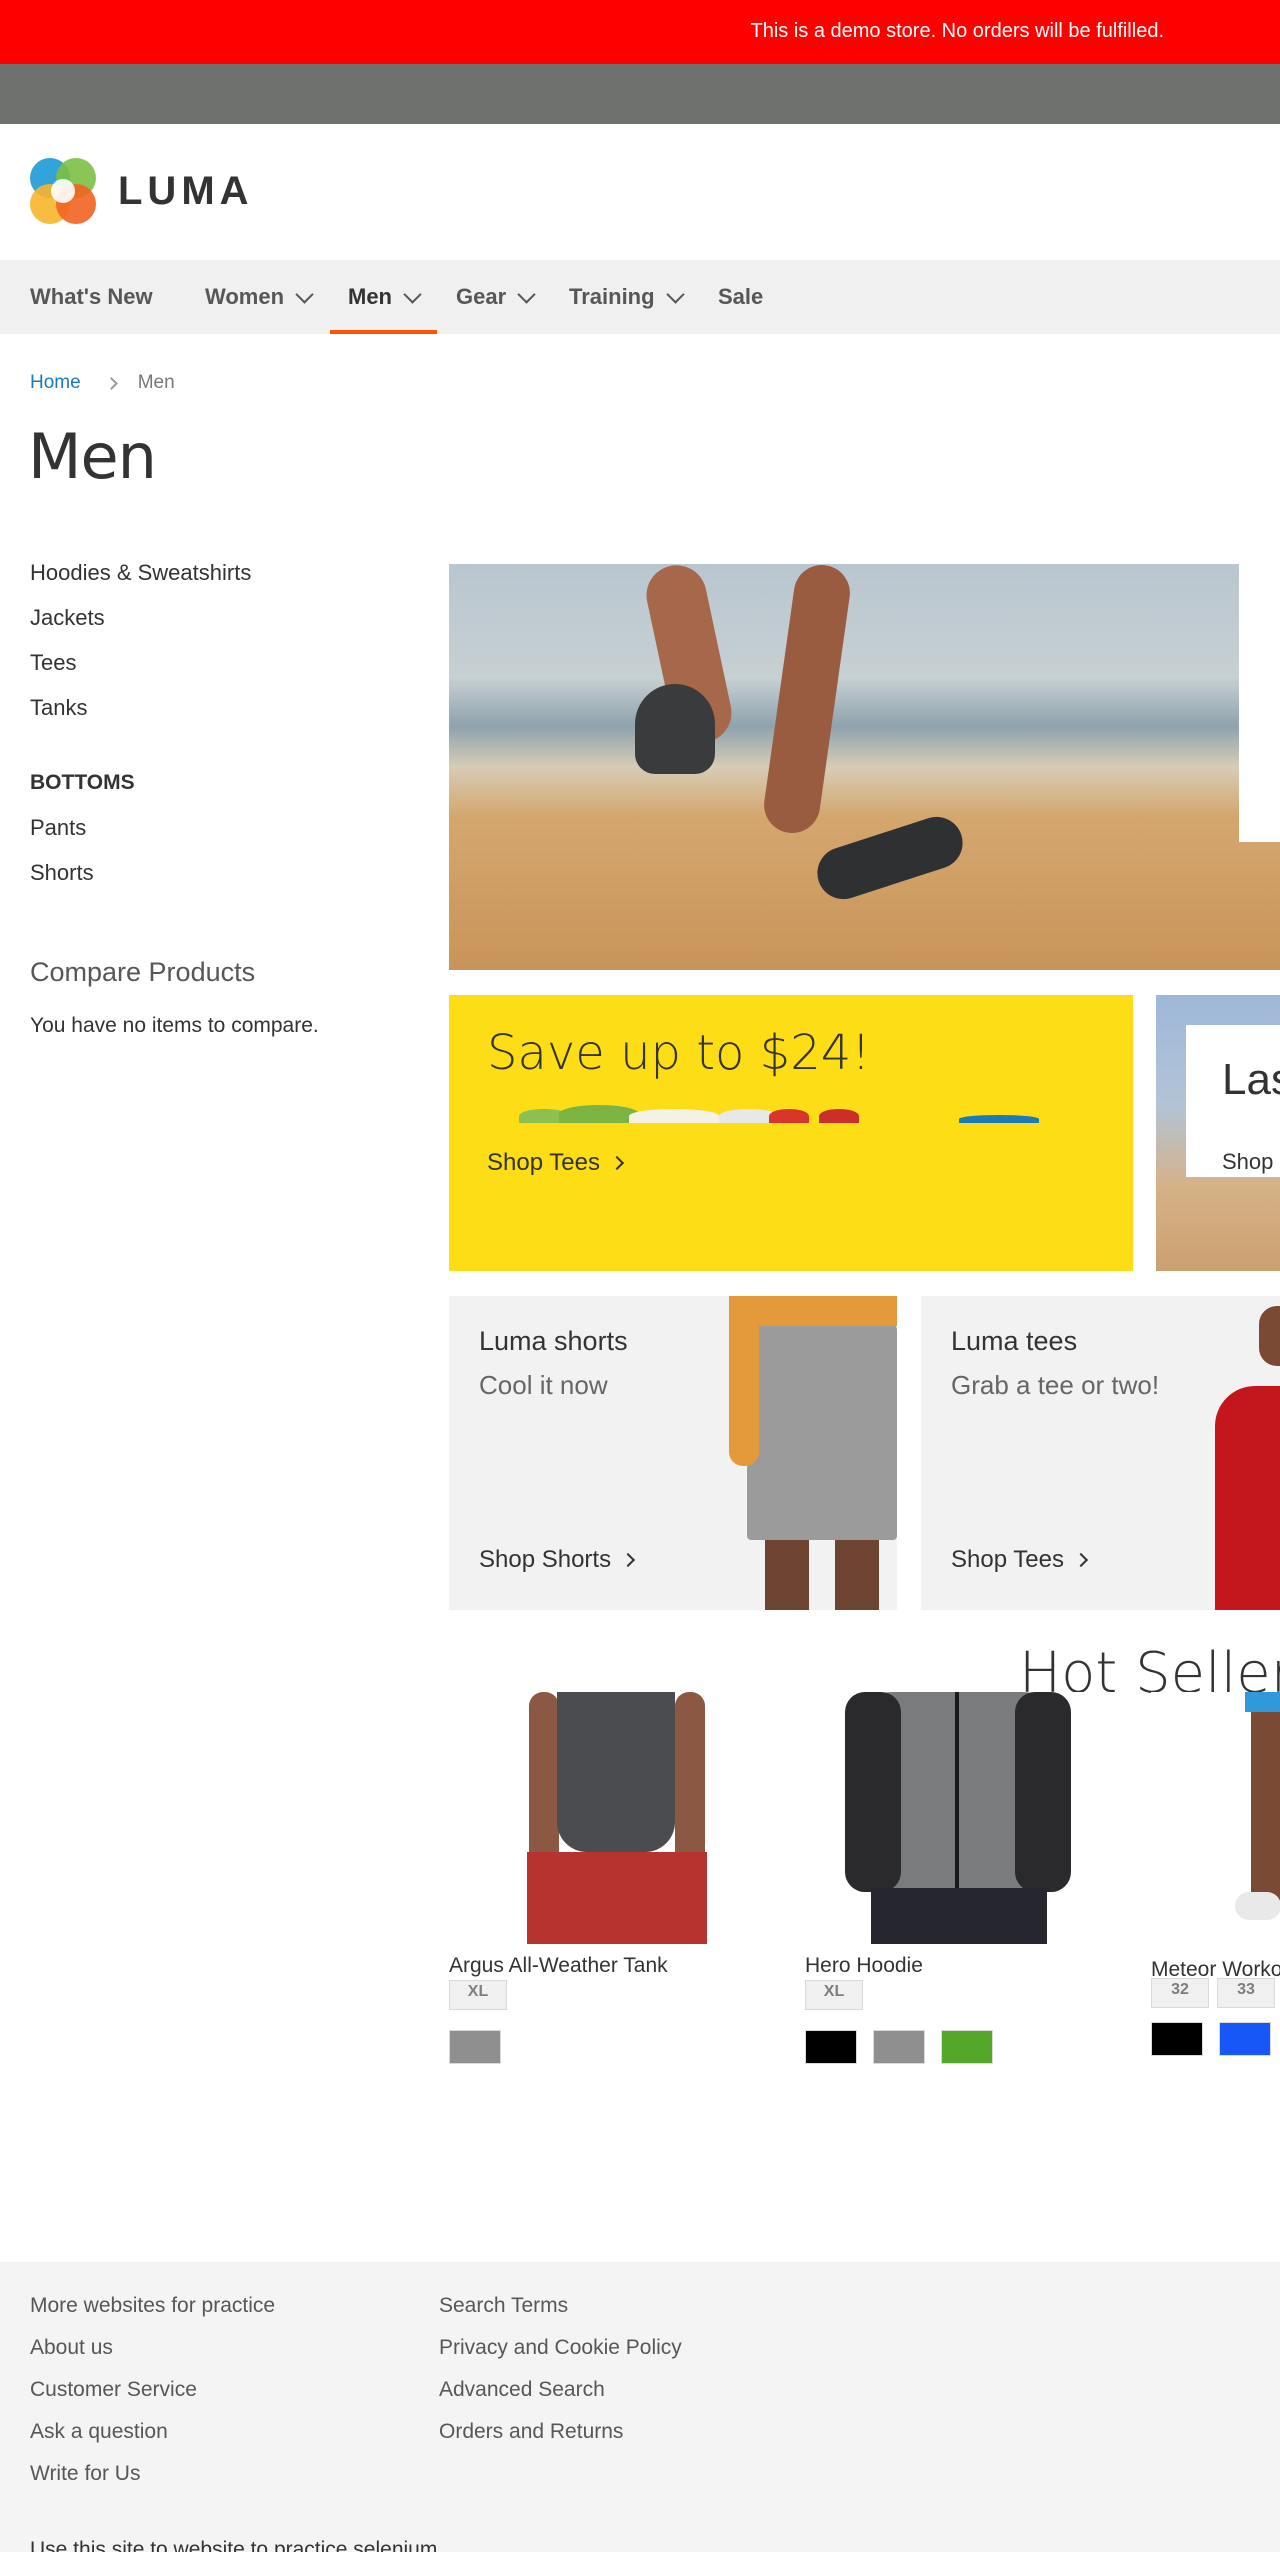 This screenshot has width=1280, height=2552. What do you see at coordinates (864, 767) in the screenshot?
I see `hero-banner-runner` at bounding box center [864, 767].